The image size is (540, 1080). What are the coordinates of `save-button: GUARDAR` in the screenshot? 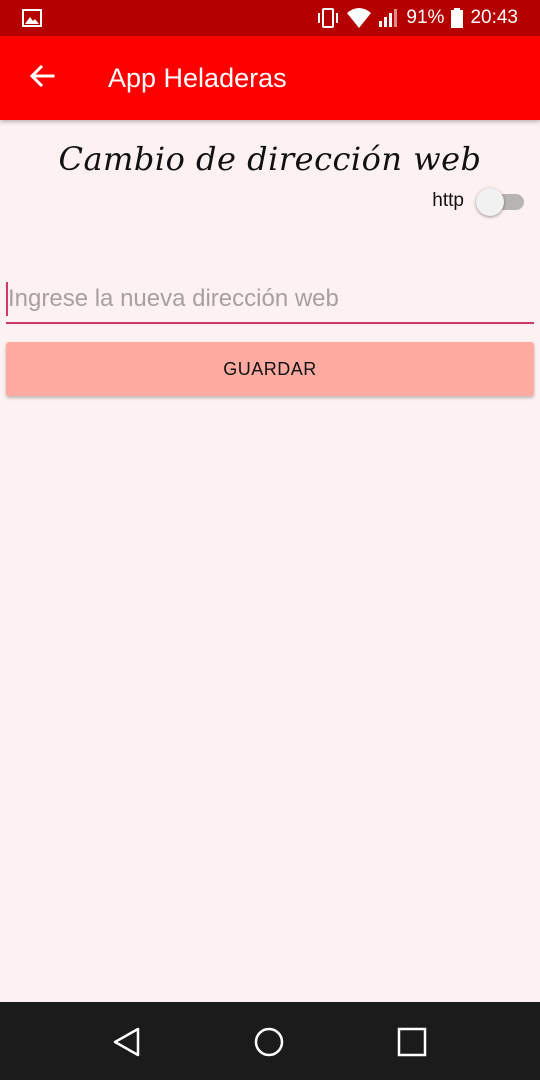 It's located at (270, 369).